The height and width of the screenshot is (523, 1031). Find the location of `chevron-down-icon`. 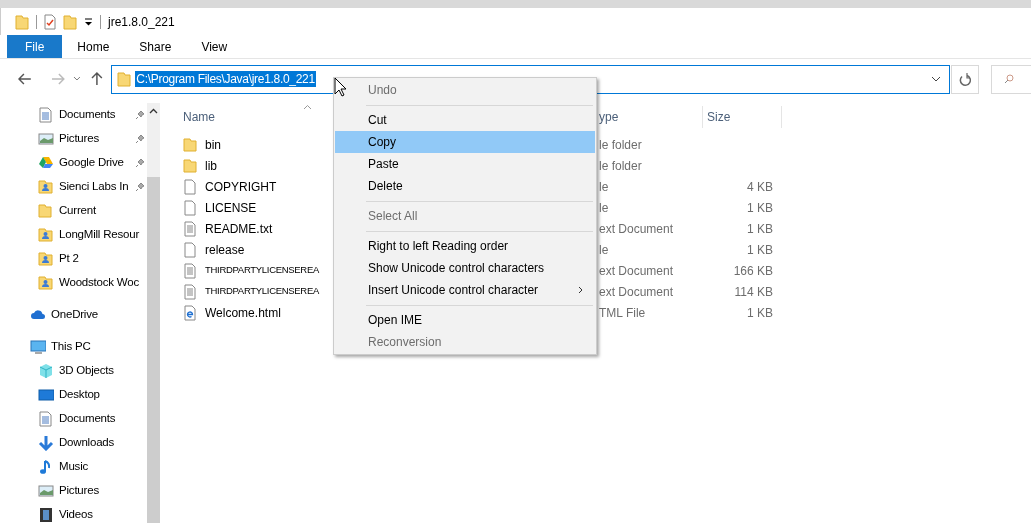

chevron-down-icon is located at coordinates (935, 79).